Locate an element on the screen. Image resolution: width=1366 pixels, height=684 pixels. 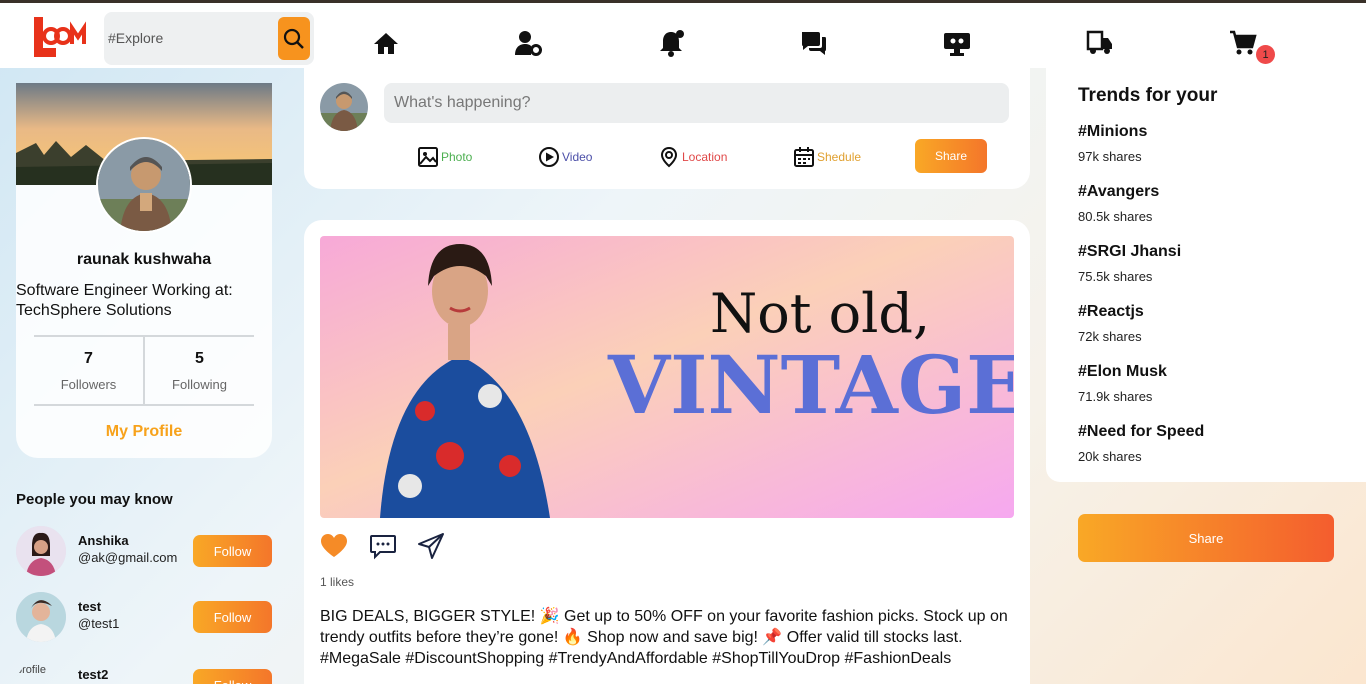
trend-shares: 20k shares is located at coordinates (1110, 456).